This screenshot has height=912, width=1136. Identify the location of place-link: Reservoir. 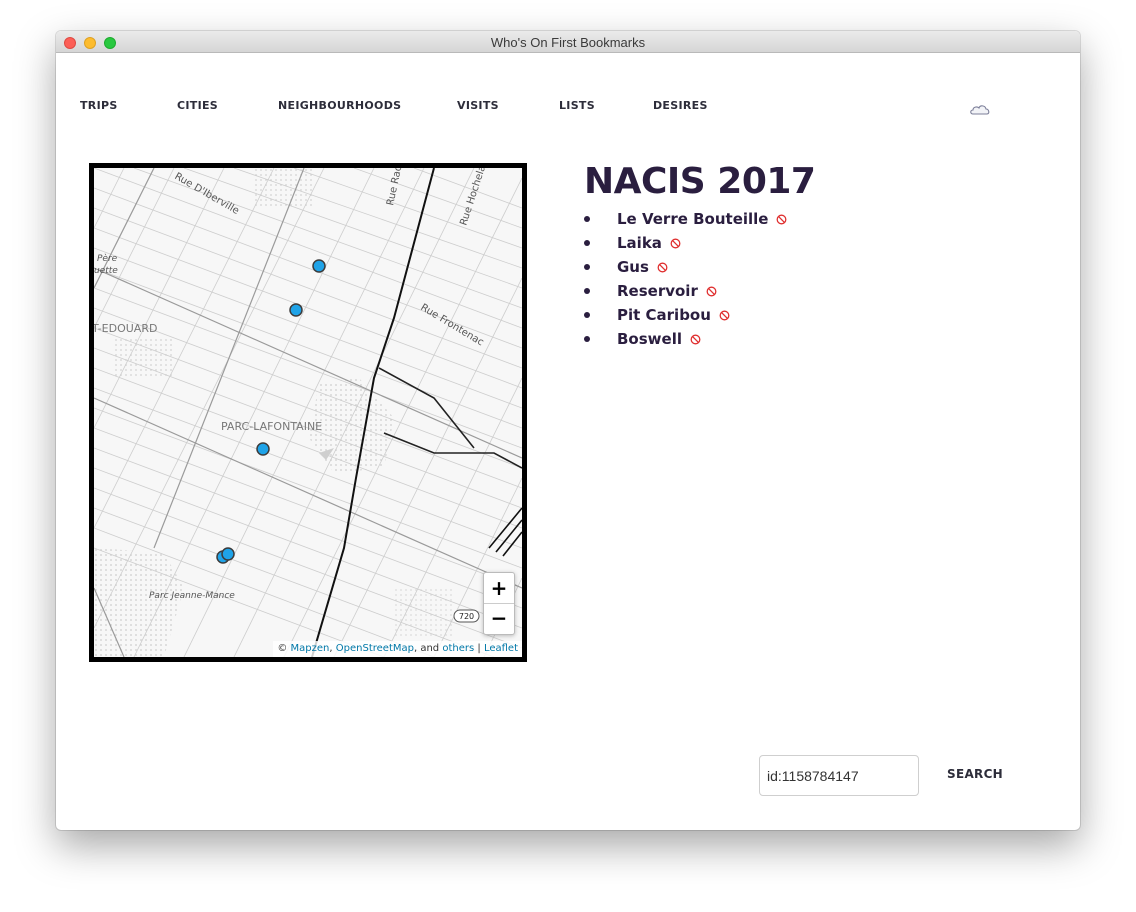
(657, 291).